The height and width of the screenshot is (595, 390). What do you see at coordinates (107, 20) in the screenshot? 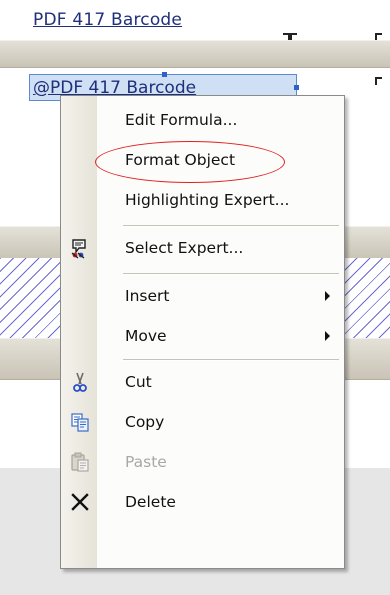
I see `barcode-header-field: PDF 417 Barcode` at bounding box center [107, 20].